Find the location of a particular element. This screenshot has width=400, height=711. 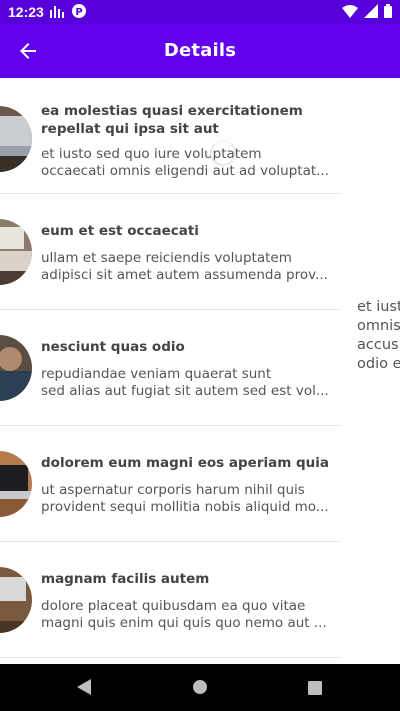

side-panel-line: accus is located at coordinates (378, 345).